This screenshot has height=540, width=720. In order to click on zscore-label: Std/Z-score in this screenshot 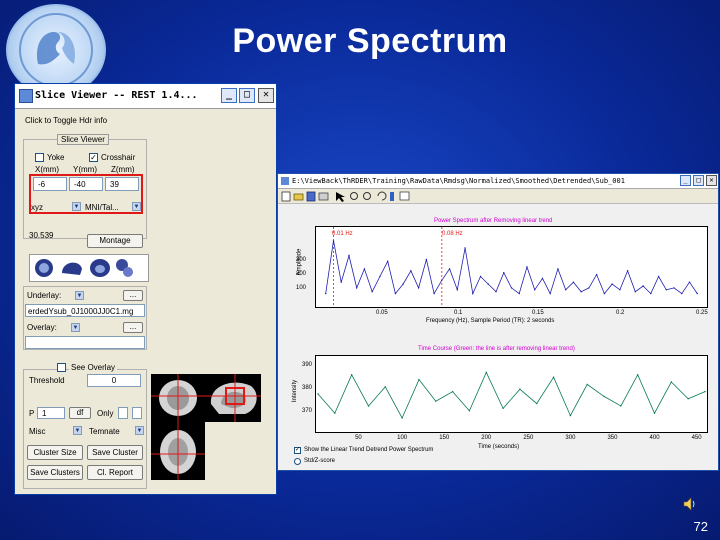, I will do `click(320, 461)`.